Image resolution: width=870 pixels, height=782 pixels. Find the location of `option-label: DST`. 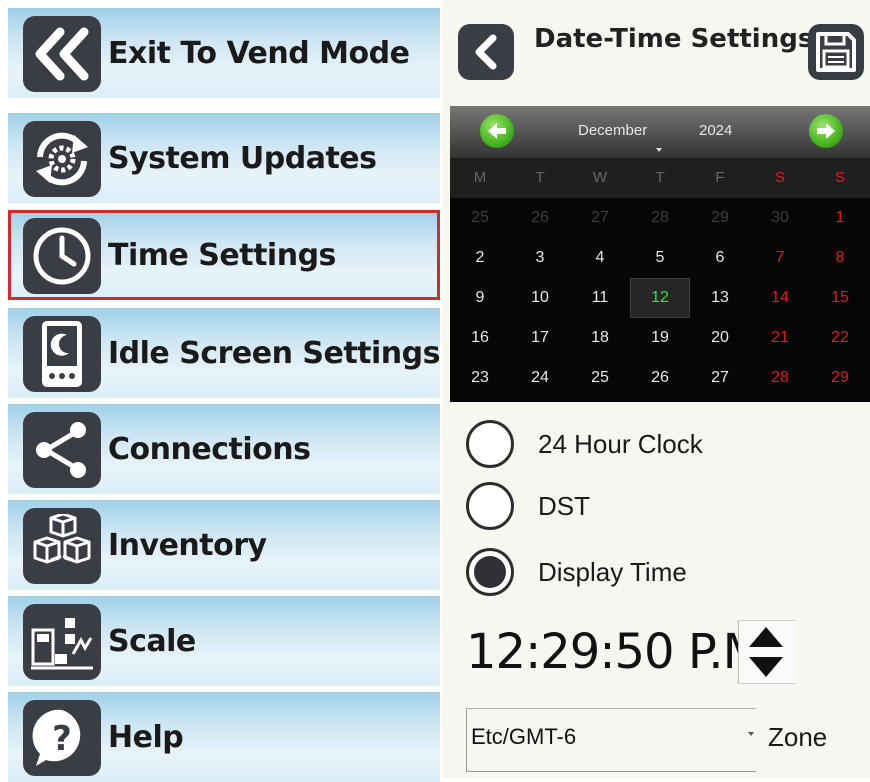

option-label: DST is located at coordinates (564, 506).